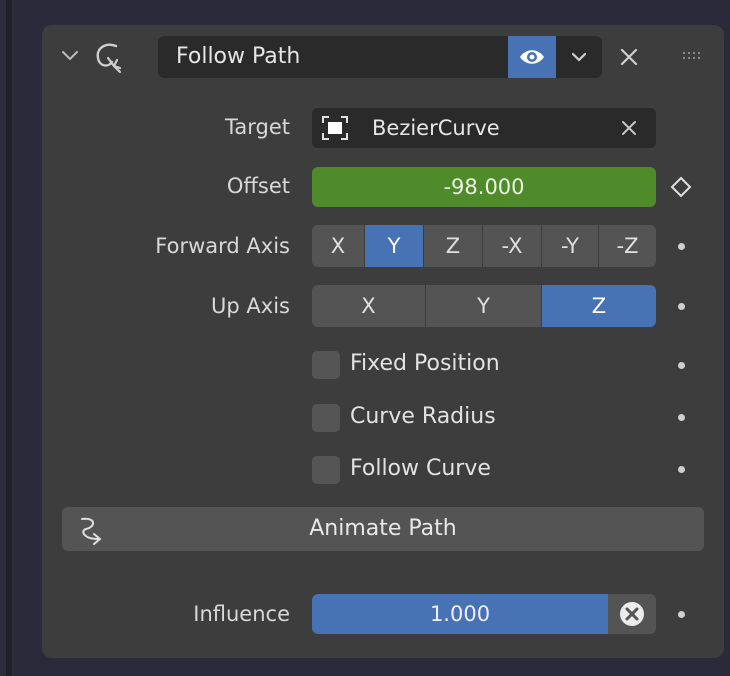 The image size is (730, 676). I want to click on offset-field: -98.000, so click(484, 187).